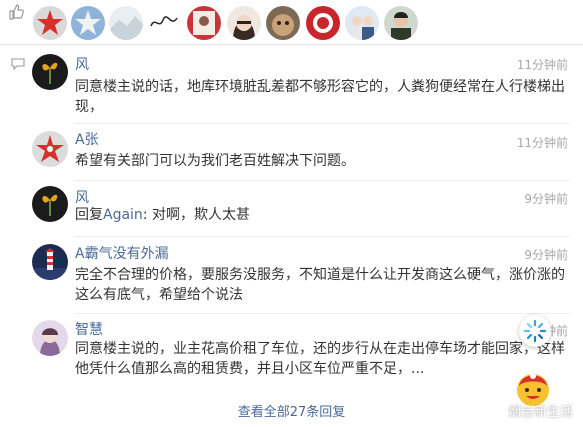  I want to click on likes-row, so click(291, 22).